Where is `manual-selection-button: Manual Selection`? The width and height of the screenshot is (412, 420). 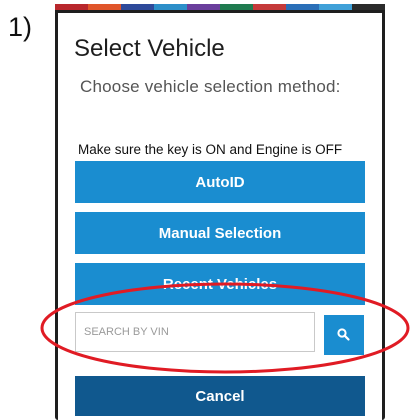
manual-selection-button: Manual Selection is located at coordinates (220, 233).